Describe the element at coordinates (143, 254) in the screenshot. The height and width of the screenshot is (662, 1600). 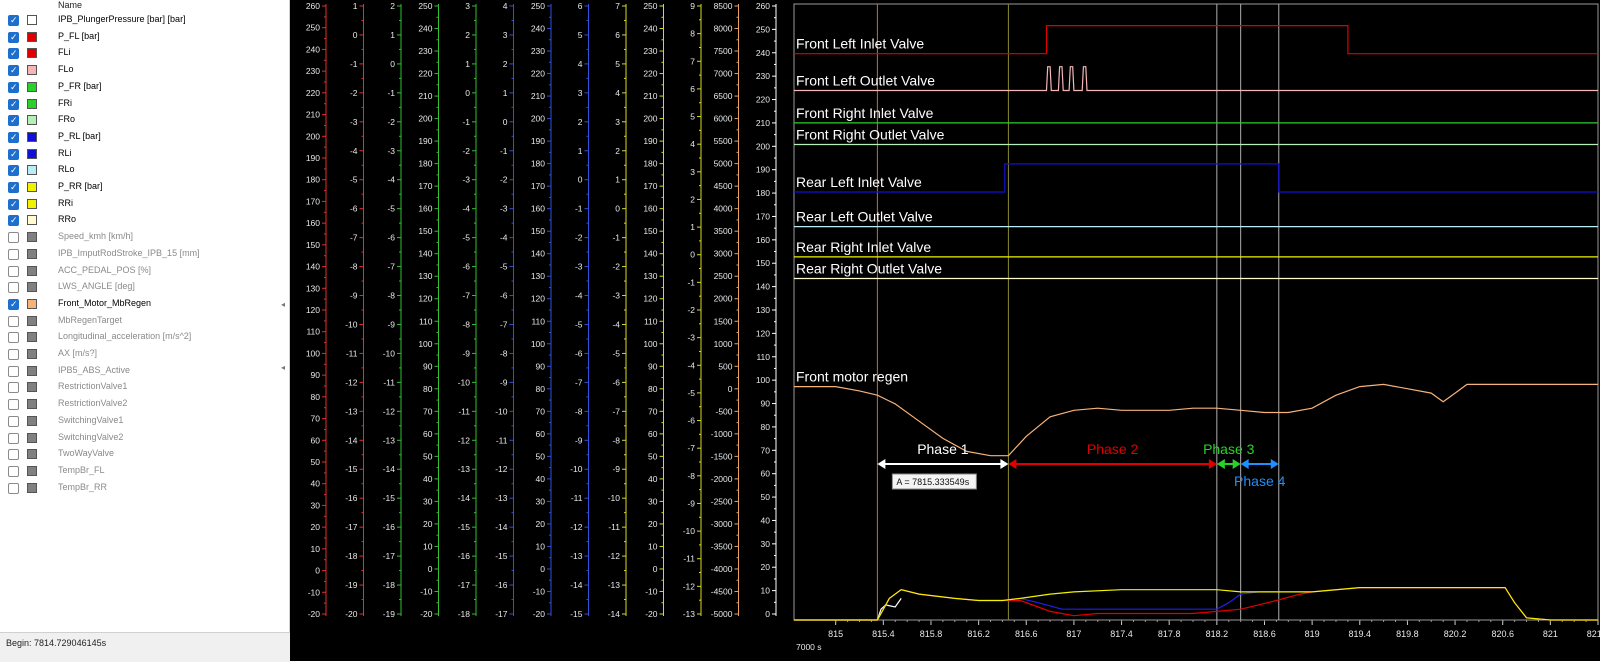
I see `signal-row: IPB_ImputRodStroke_IPB_15 [mm]` at that location.